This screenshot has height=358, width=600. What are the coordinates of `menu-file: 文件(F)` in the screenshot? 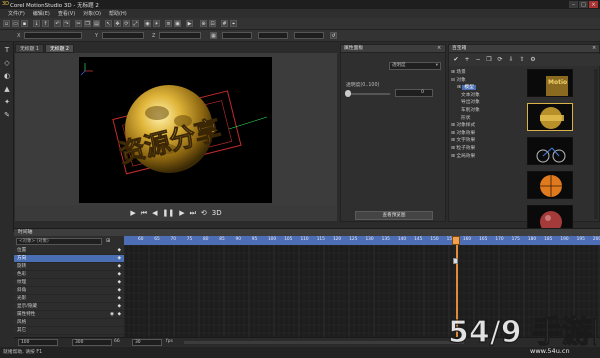 It's located at (16, 13).